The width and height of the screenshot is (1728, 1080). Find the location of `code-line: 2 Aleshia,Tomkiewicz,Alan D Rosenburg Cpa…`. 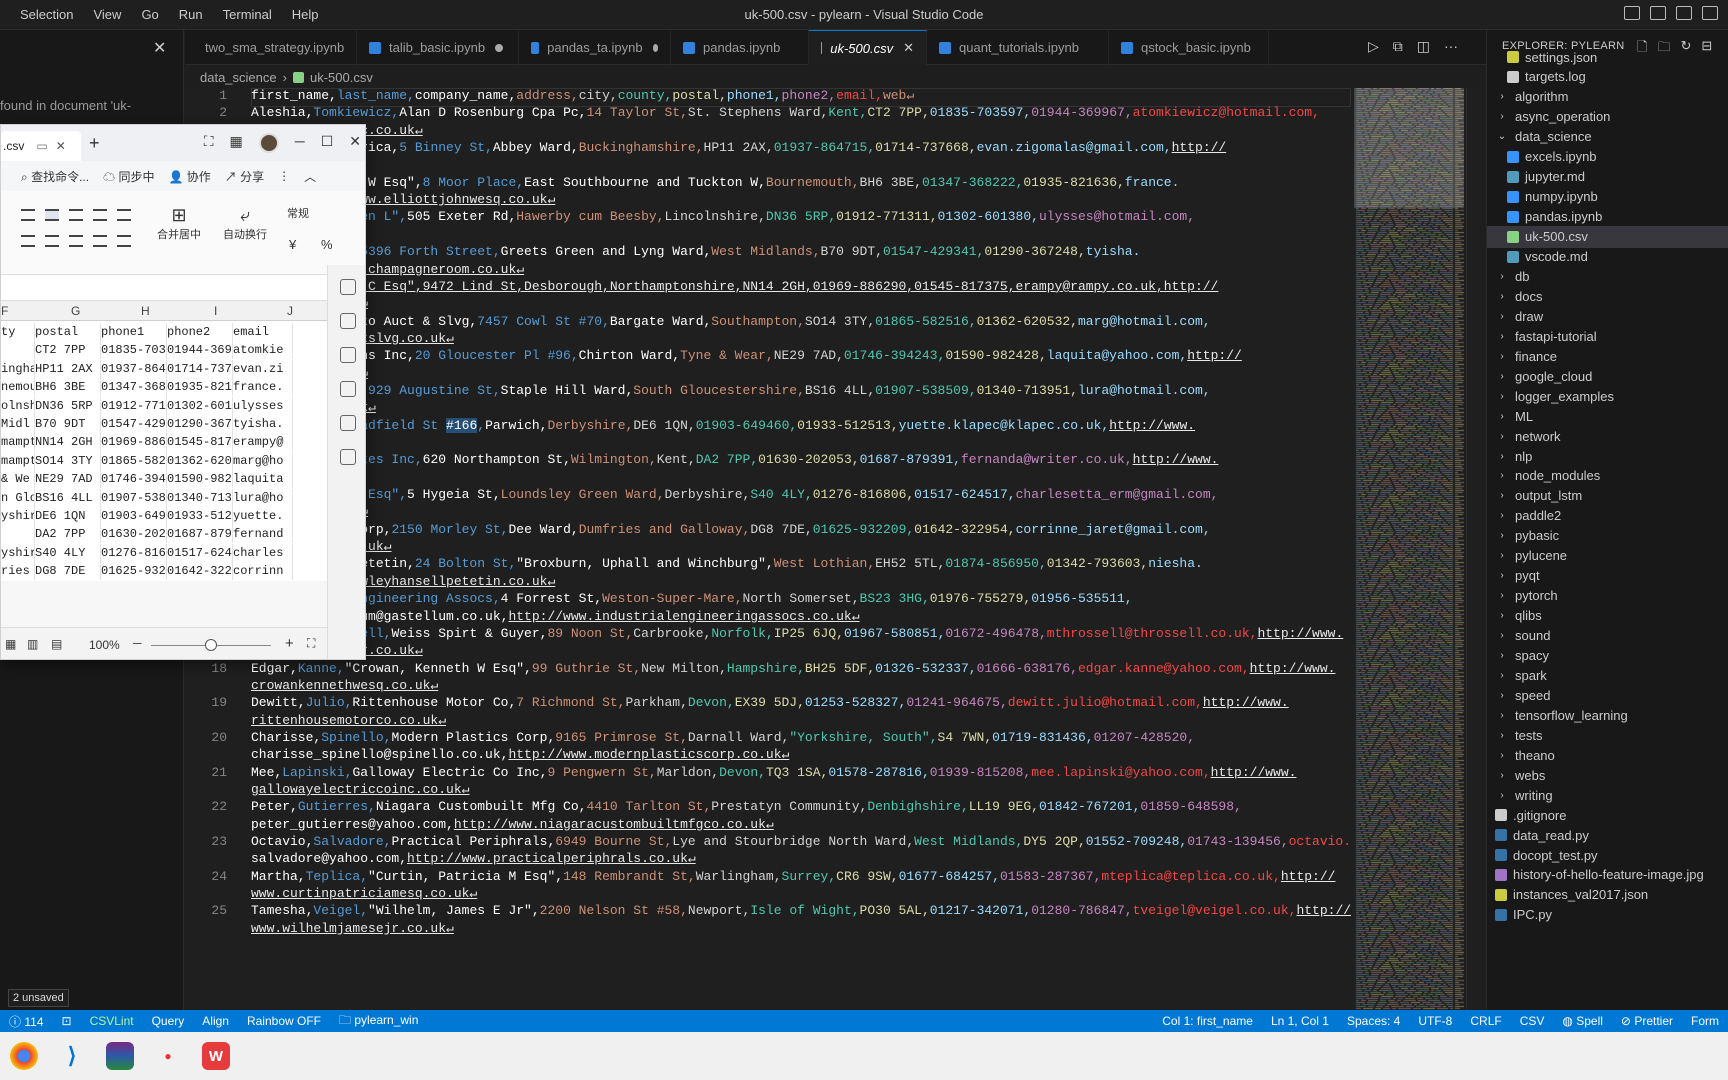

code-line: 2 Aleshia,Tomkiewicz,Alan D Rosenburg Cpa… is located at coordinates (769, 114).